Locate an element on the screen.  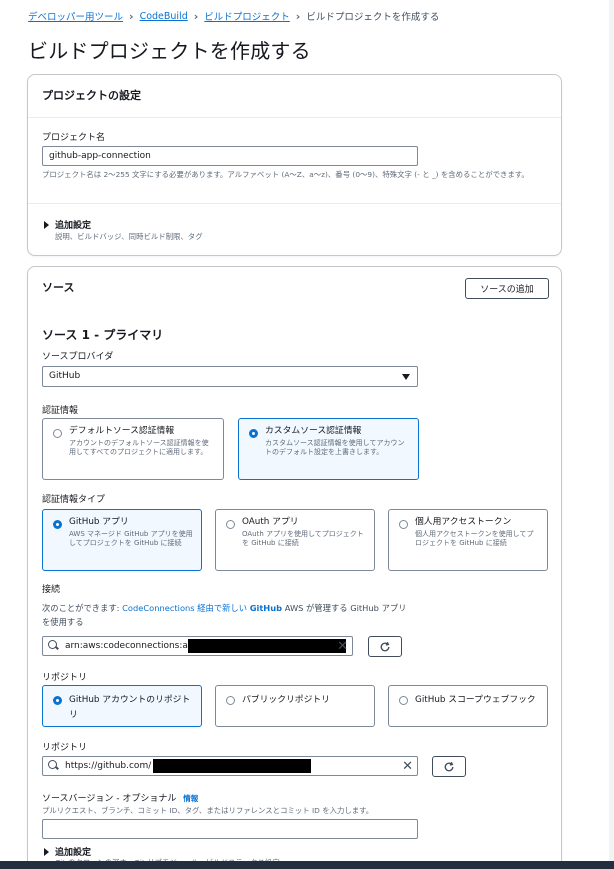
source-provider-label: ソースプロバイダ is located at coordinates (78, 357).